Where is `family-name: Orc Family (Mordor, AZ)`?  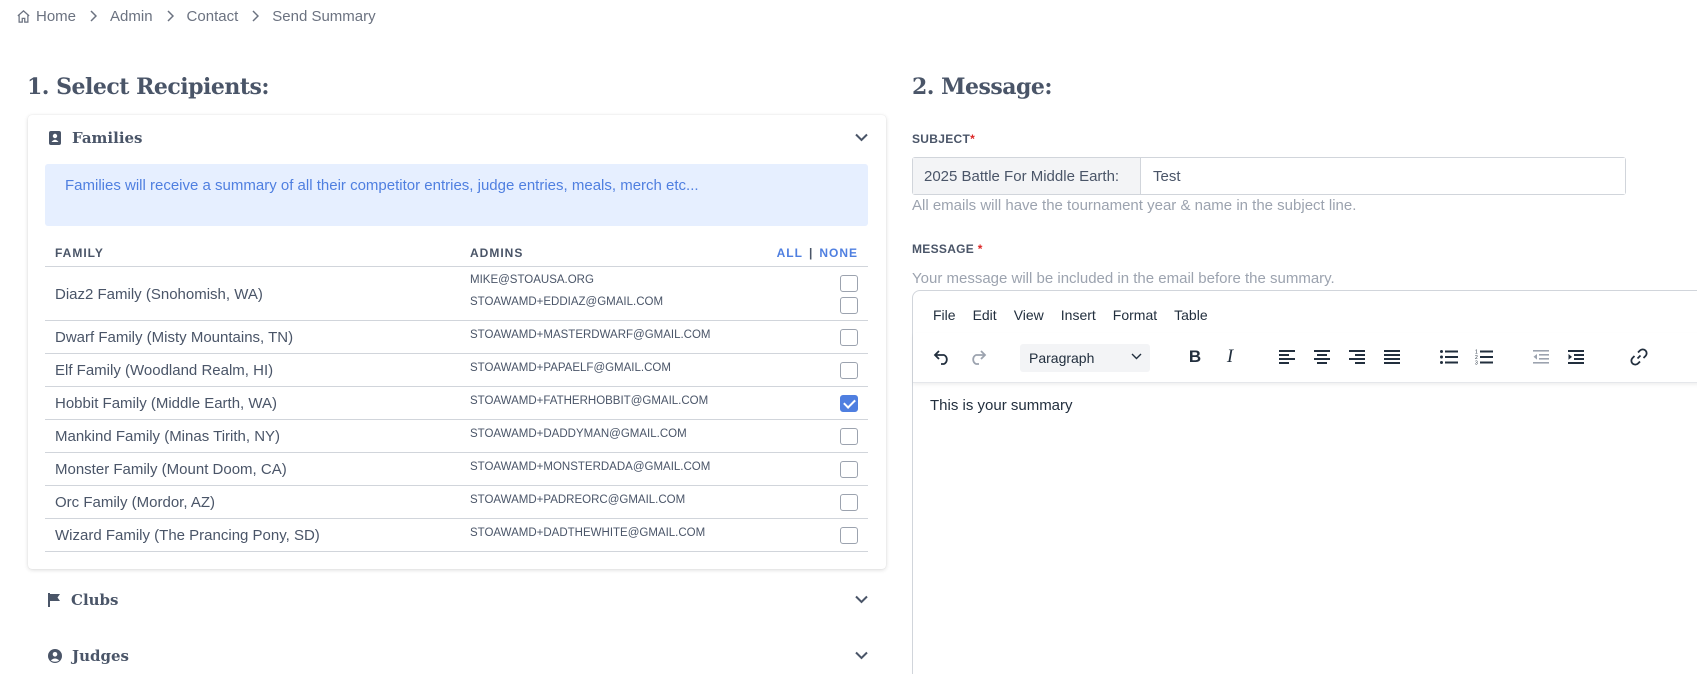
family-name: Orc Family (Mordor, AZ) is located at coordinates (135, 502).